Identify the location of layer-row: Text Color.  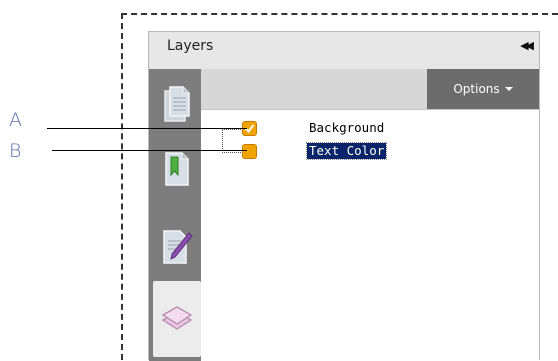
(315, 151).